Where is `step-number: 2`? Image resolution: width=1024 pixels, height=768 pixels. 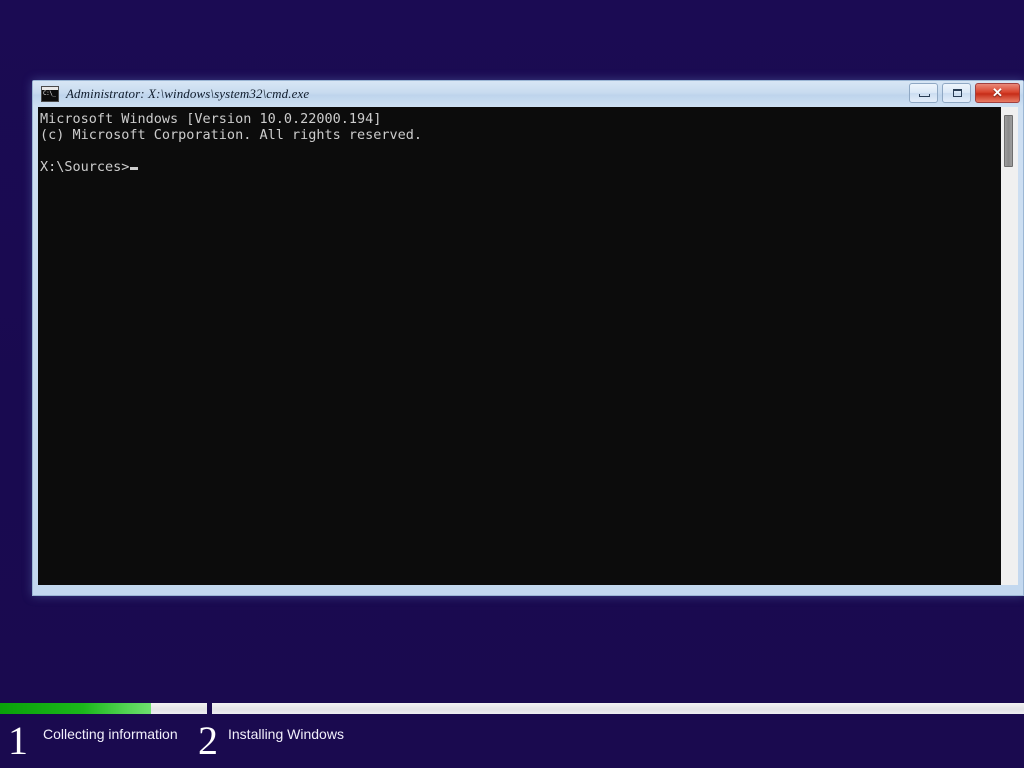 step-number: 2 is located at coordinates (208, 740).